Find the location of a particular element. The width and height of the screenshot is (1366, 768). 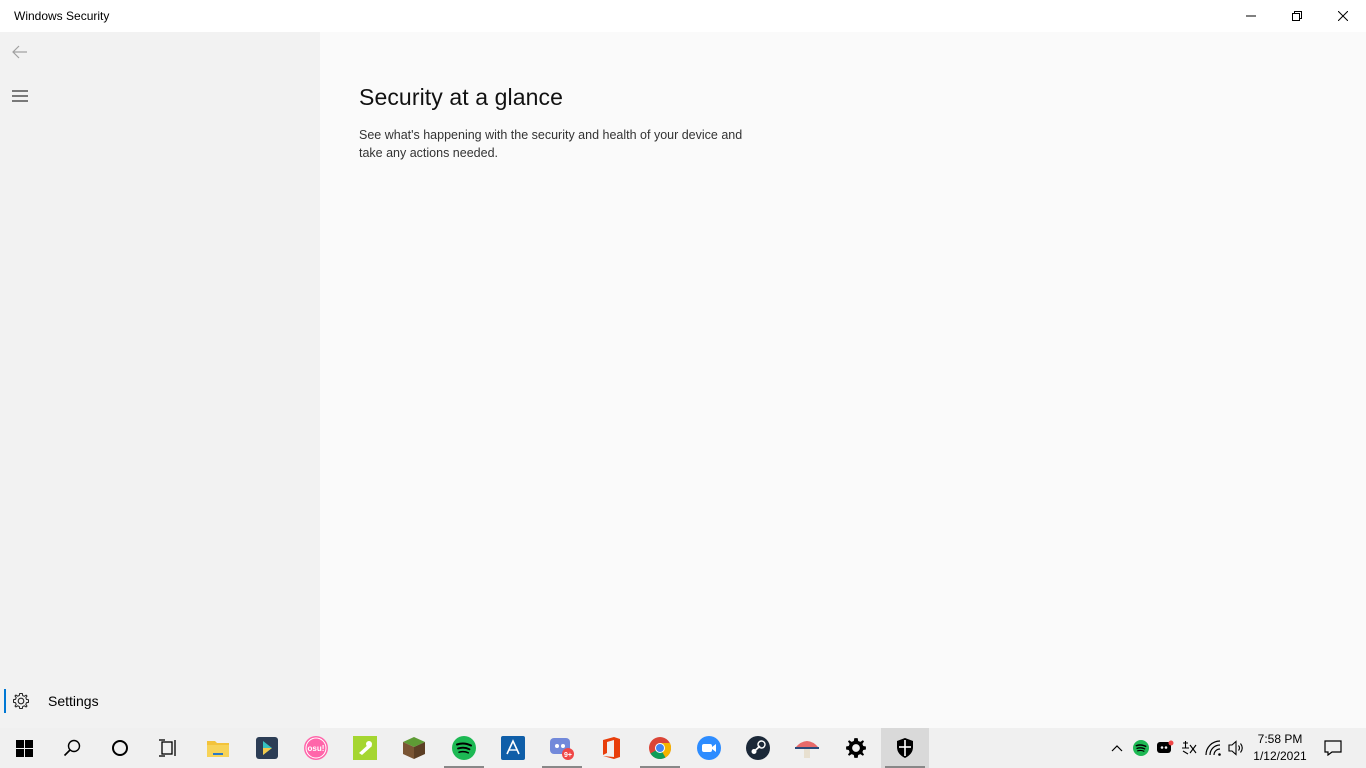

action-center-button is located at coordinates (1333, 748).